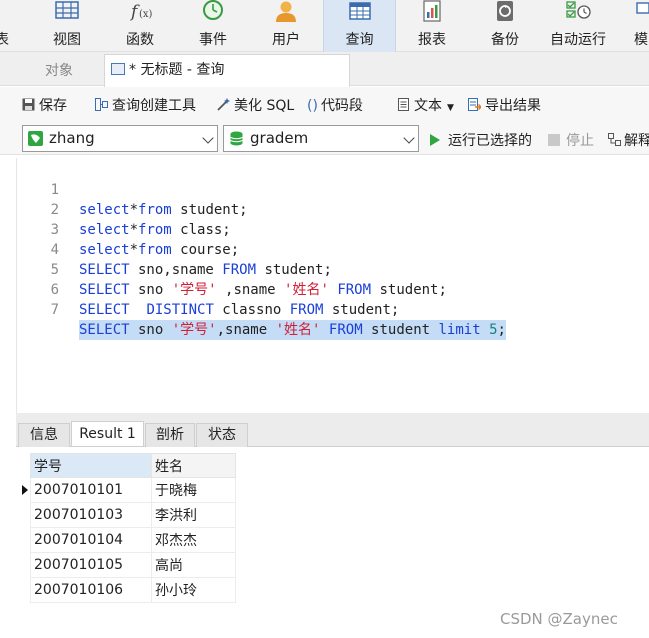 This screenshot has width=649, height=638. What do you see at coordinates (435, 140) in the screenshot?
I see `play-icon` at bounding box center [435, 140].